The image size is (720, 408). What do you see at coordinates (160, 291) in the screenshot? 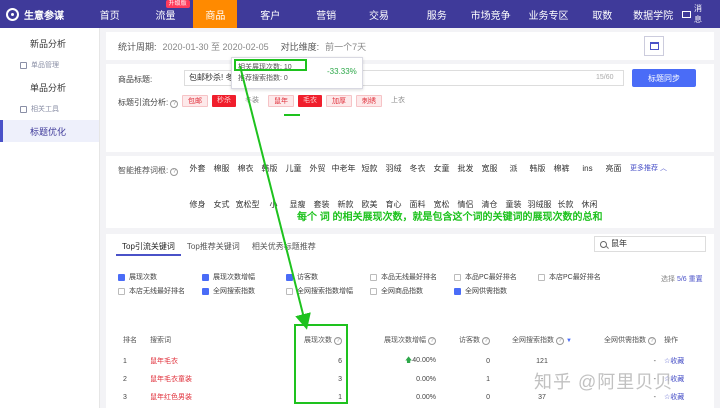
I see `metric-checkbox: 本店无线最好排名` at bounding box center [160, 291].